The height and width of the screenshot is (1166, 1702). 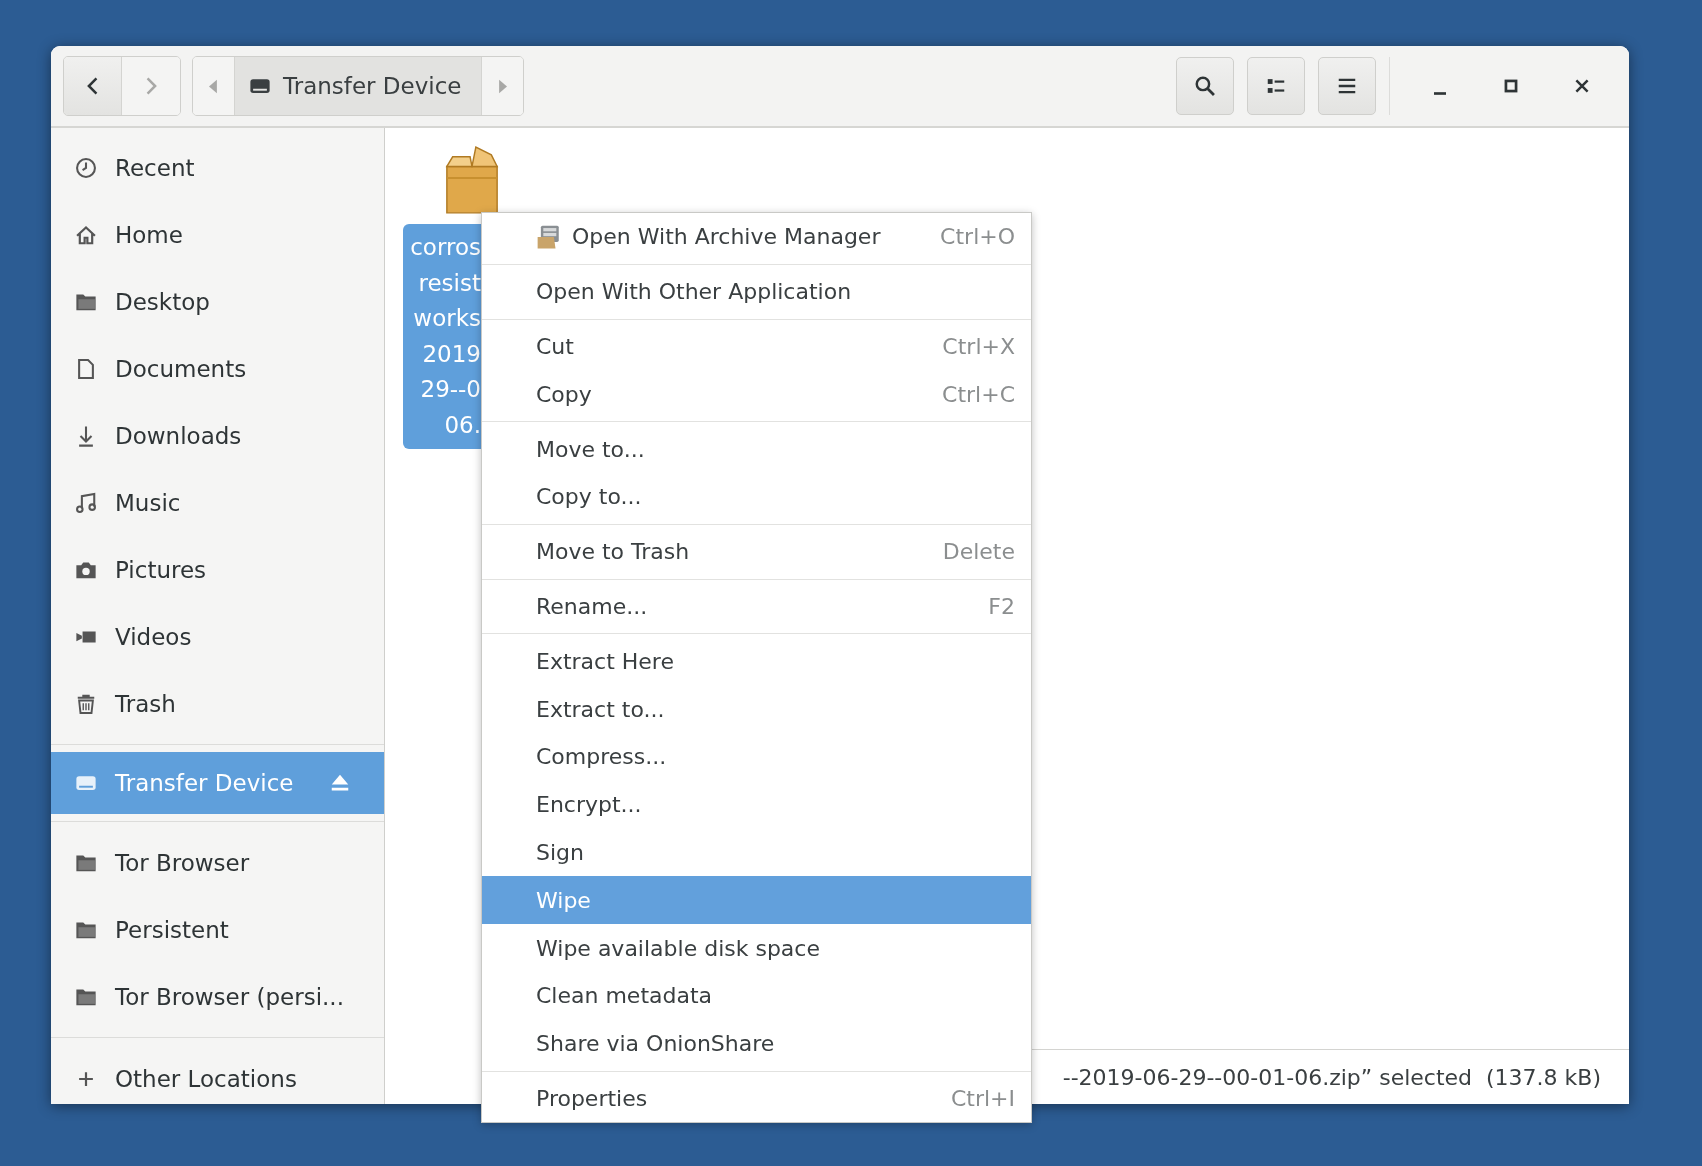 What do you see at coordinates (756, 852) in the screenshot?
I see `menu-item: Sign` at bounding box center [756, 852].